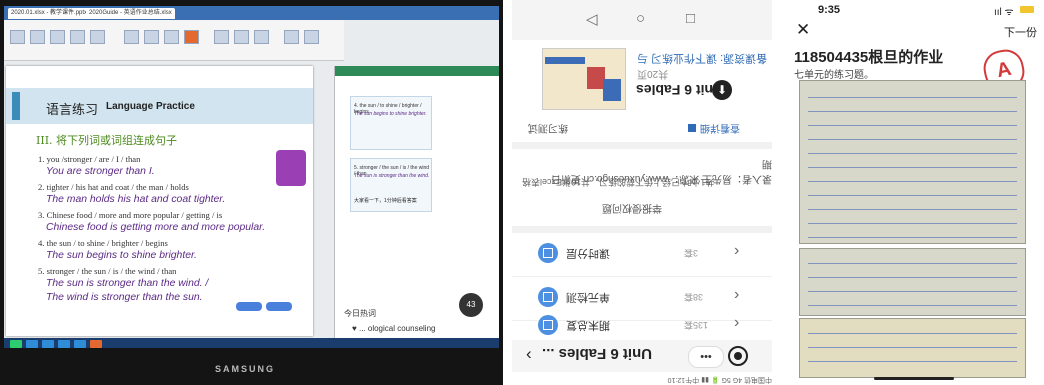 The width and height of the screenshot is (1044, 385). Describe the element at coordinates (393, 328) in the screenshot. I see `hot-words-item: ♥ ... ological counseling` at that location.